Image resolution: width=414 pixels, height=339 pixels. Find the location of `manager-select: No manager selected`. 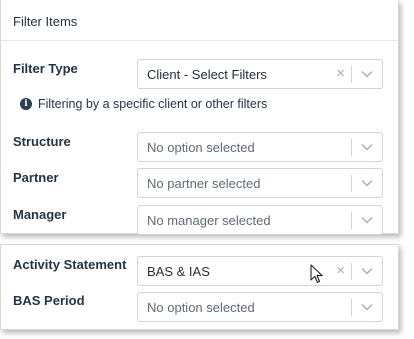

manager-select: No manager selected is located at coordinates (260, 220).